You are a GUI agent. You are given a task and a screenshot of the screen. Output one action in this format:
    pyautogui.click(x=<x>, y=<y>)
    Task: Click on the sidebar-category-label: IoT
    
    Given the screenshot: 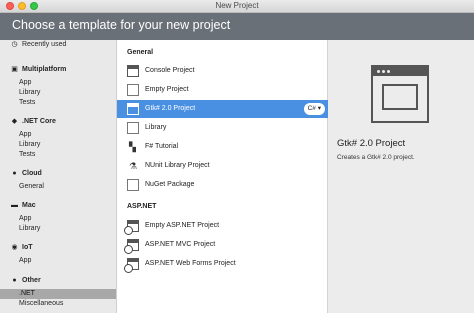 What is the action you would take?
    pyautogui.click(x=27, y=247)
    